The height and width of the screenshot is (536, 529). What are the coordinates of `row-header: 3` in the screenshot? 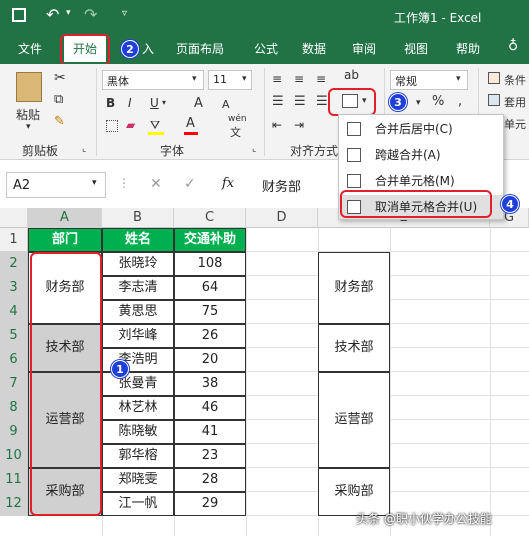 It's located at (14, 288).